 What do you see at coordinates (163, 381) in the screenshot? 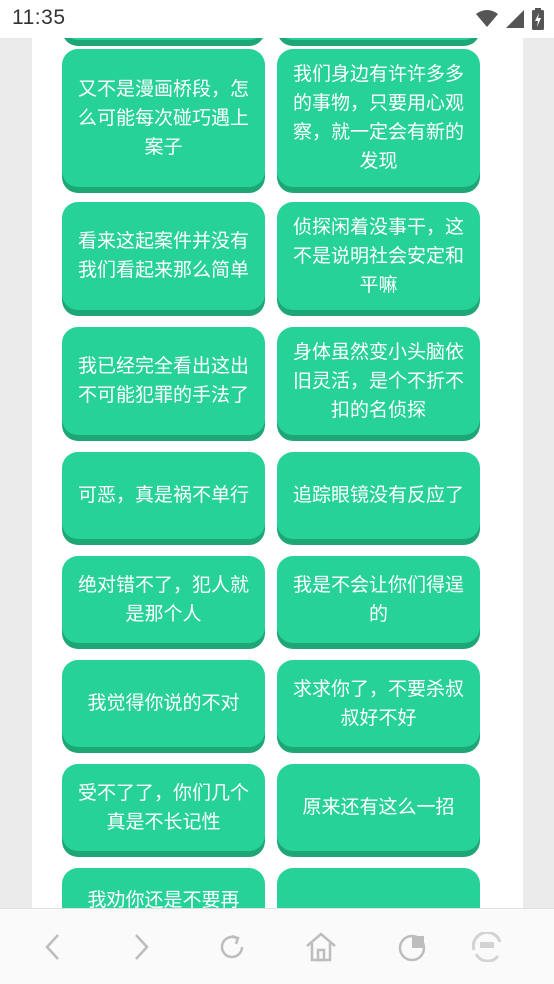
I see `phrase-button: 我已经完全看出这出不可能犯罪的手法了` at bounding box center [163, 381].